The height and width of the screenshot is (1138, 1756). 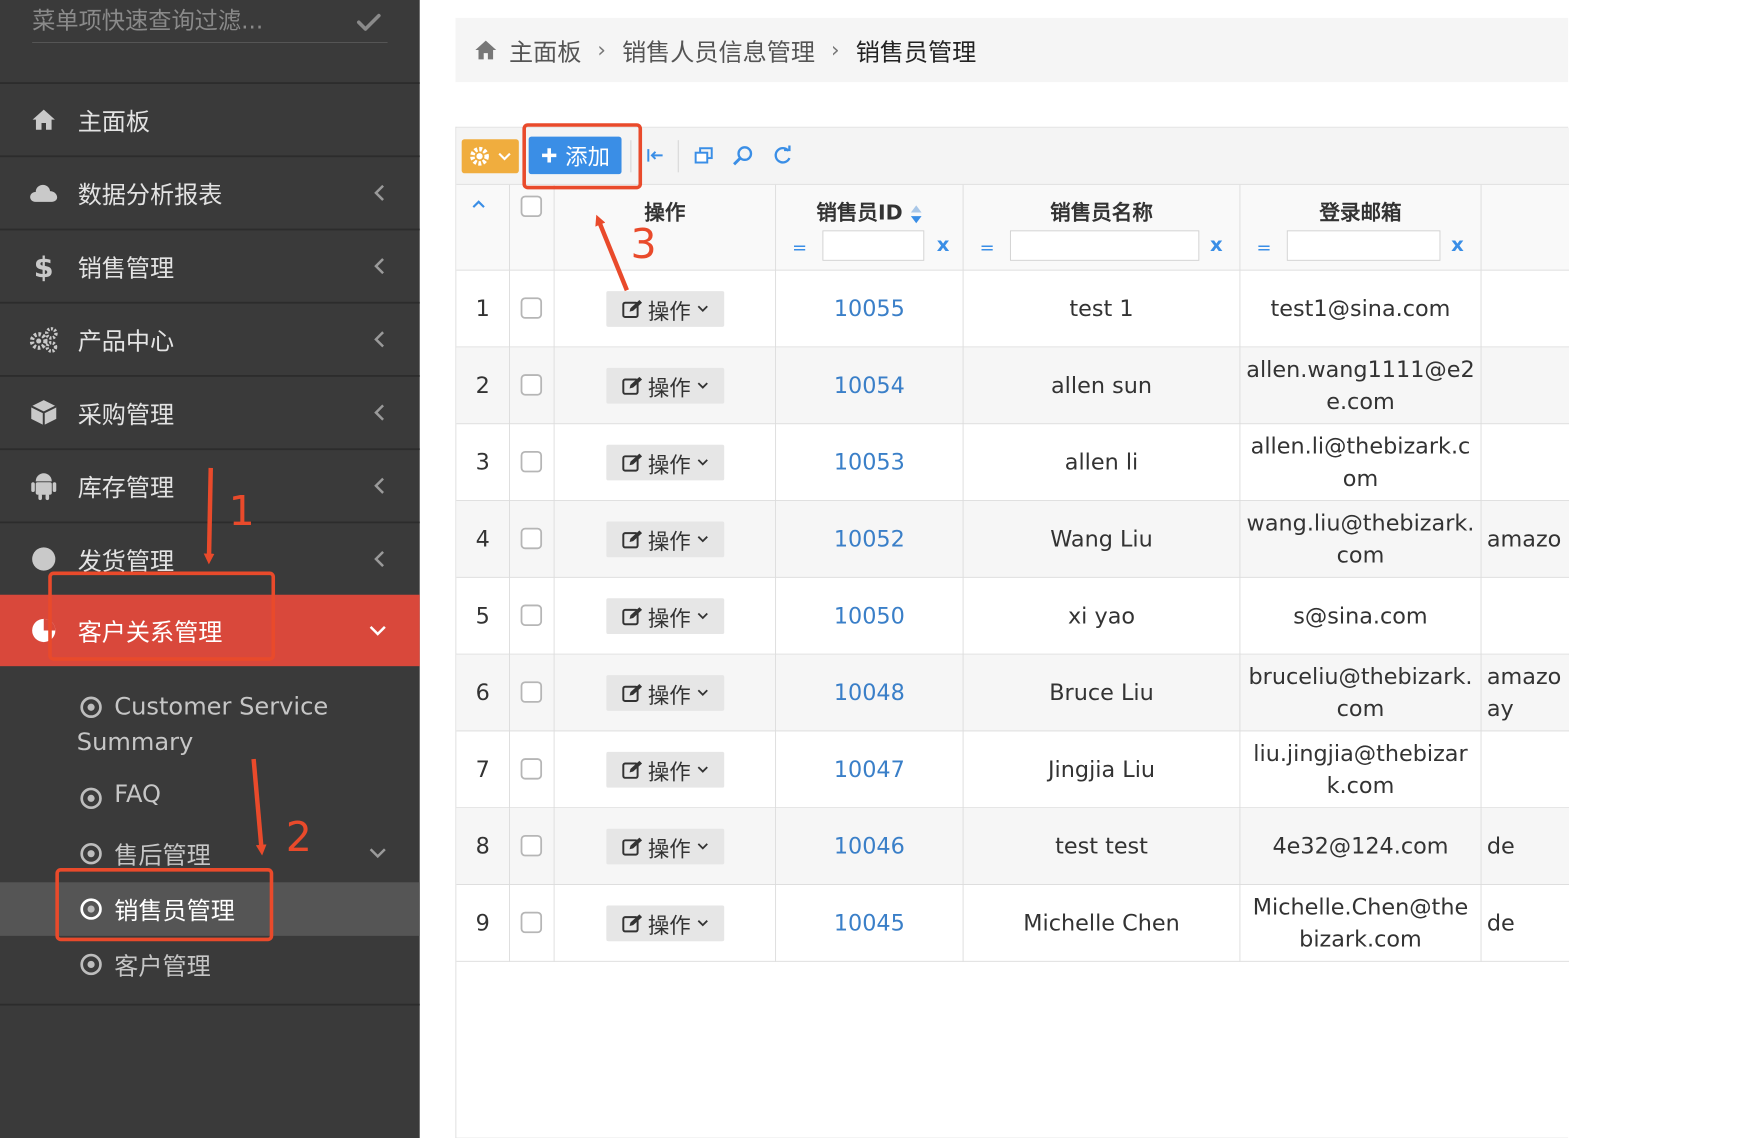 What do you see at coordinates (138, 794) in the screenshot?
I see `submenu-item-label: FAQ` at bounding box center [138, 794].